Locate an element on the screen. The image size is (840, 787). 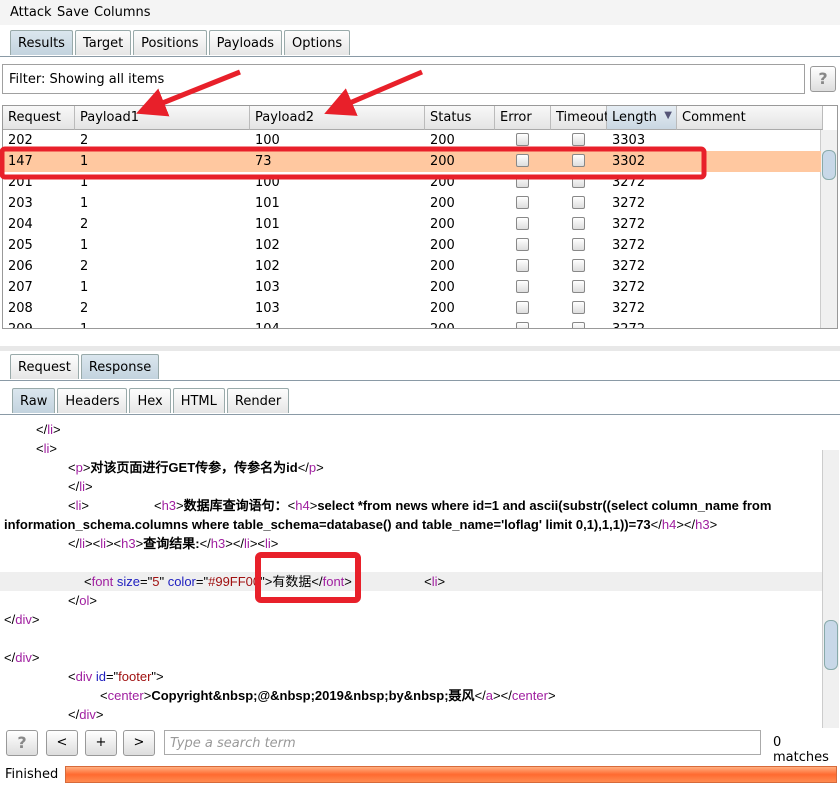
arrow-payload1 is located at coordinates (188, 93).